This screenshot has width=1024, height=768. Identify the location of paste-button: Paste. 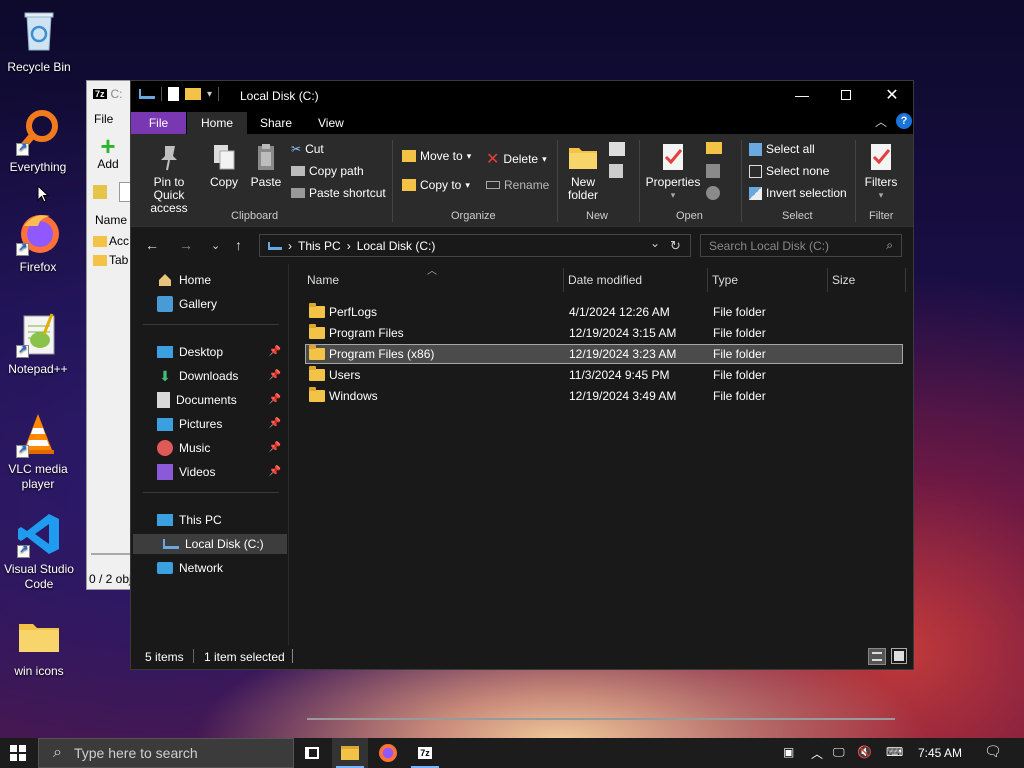
(266, 165).